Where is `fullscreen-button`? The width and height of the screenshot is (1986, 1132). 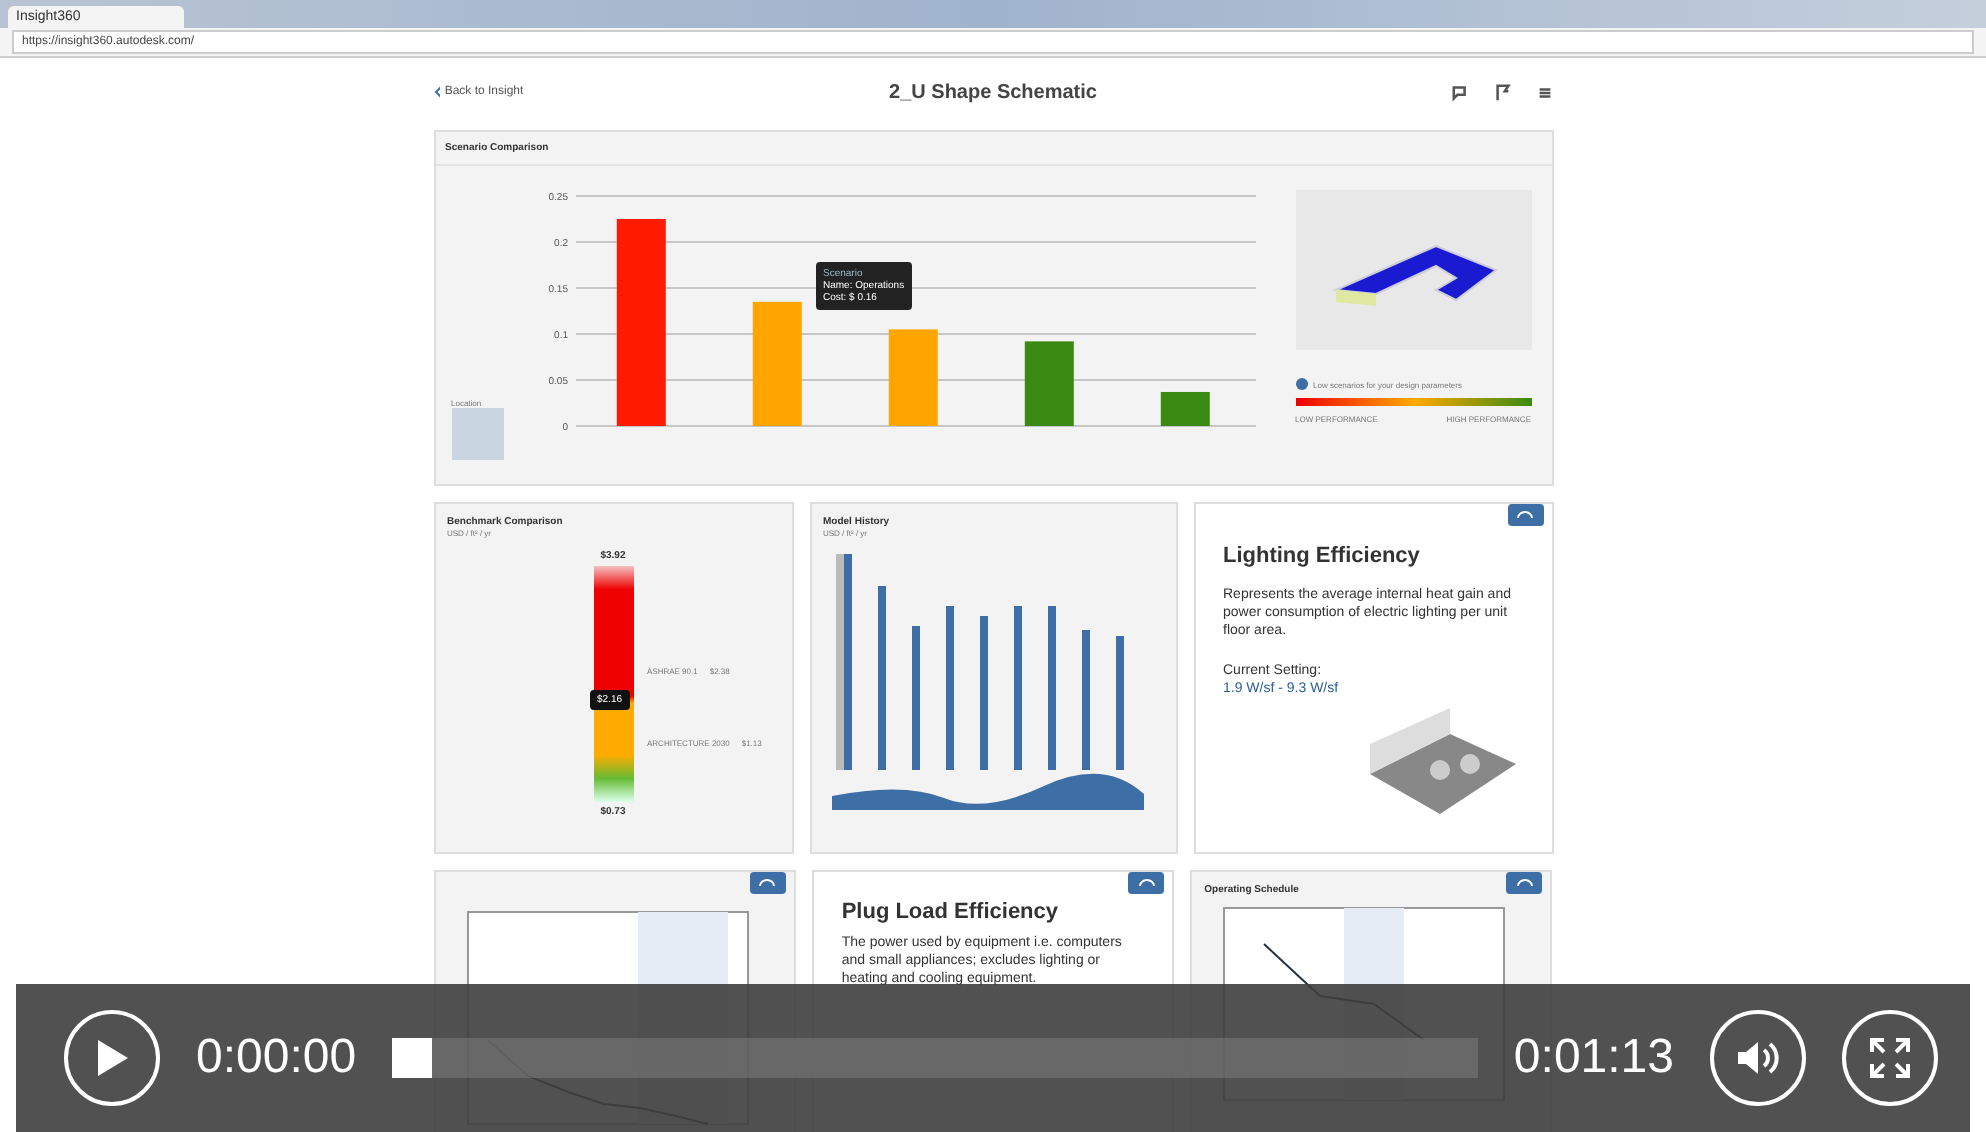 fullscreen-button is located at coordinates (1890, 1058).